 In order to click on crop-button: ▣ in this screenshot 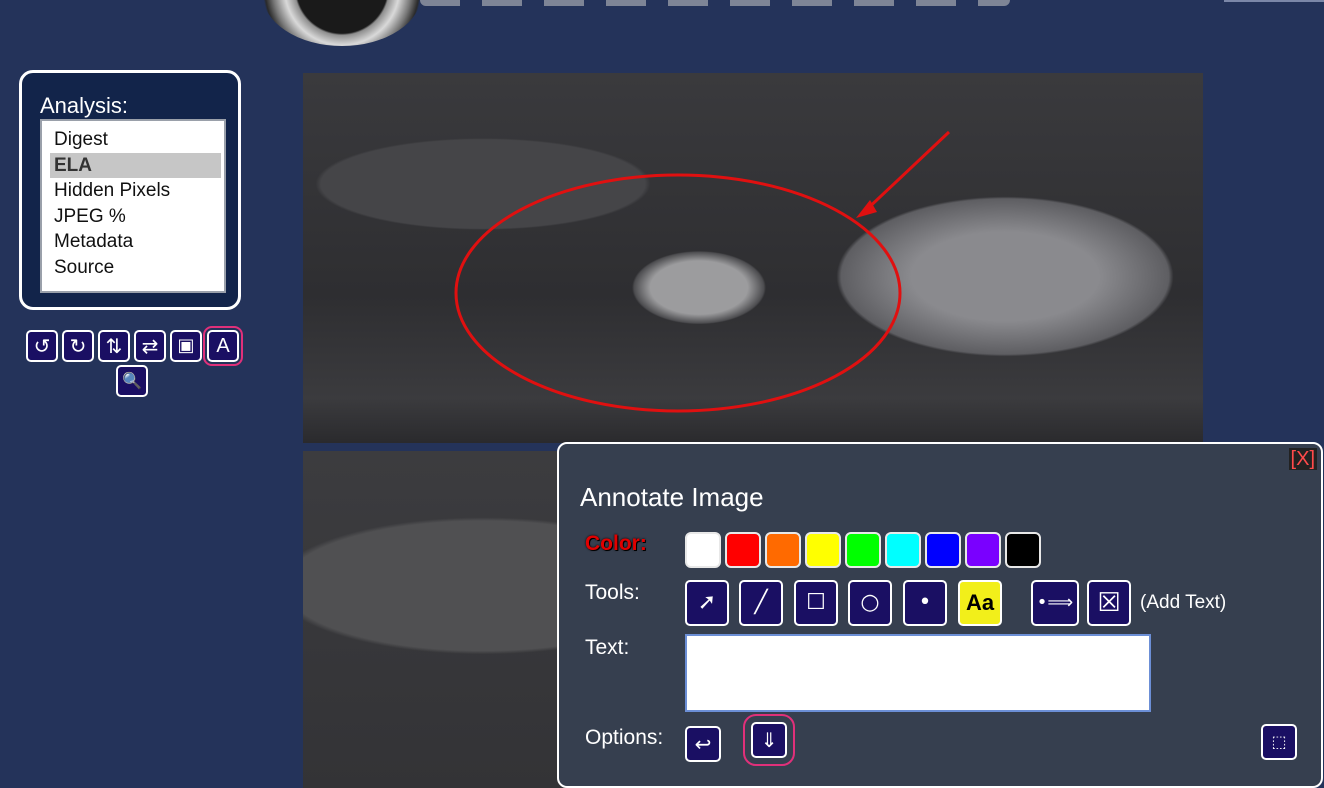, I will do `click(186, 346)`.